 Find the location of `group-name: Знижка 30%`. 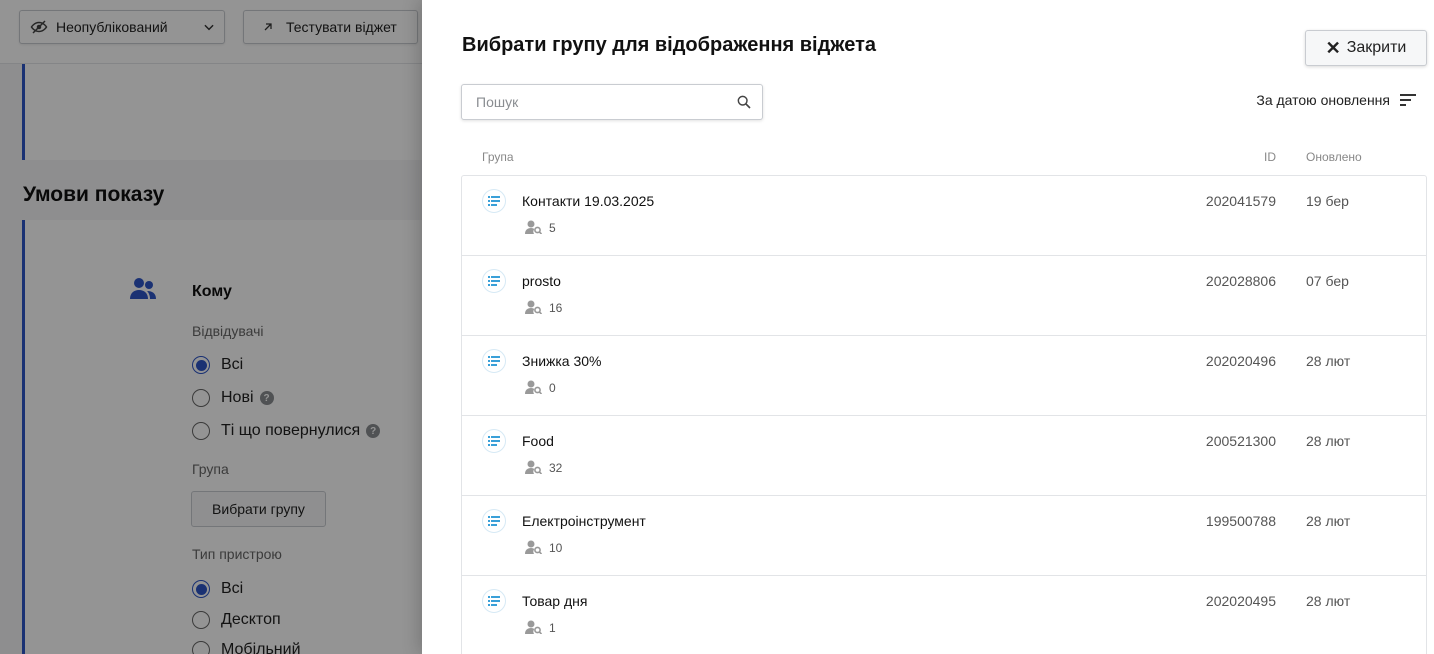

group-name: Знижка 30% is located at coordinates (562, 361).